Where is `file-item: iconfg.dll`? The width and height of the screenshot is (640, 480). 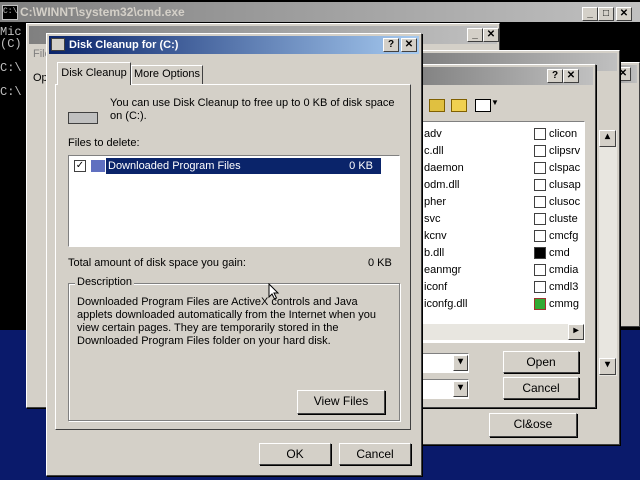 file-item: iconfg.dll is located at coordinates (445, 304).